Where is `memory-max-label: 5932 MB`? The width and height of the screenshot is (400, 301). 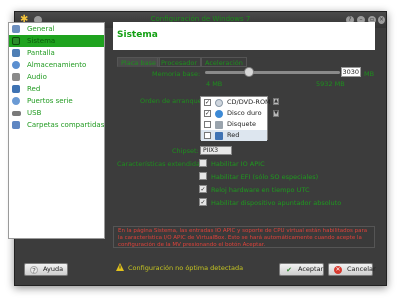
memory-max-label: 5932 MB is located at coordinates (330, 84).